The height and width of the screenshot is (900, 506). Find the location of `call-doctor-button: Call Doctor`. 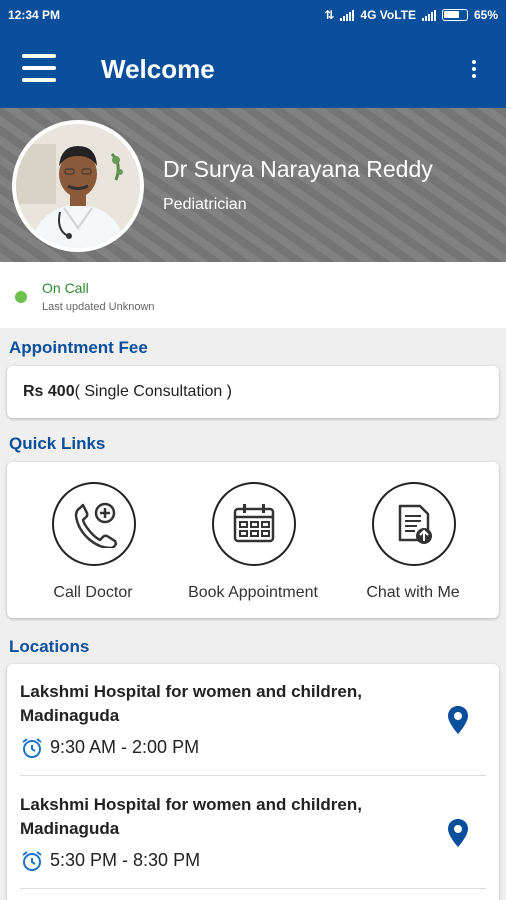

call-doctor-button: Call Doctor is located at coordinates (93, 547).